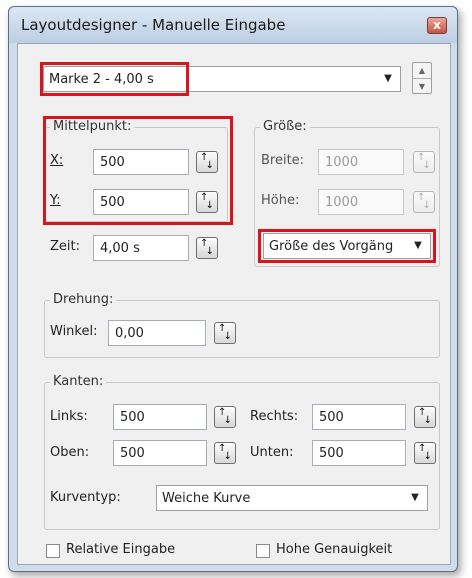 The width and height of the screenshot is (472, 578). Describe the element at coordinates (132, 417) in the screenshot. I see `links-input-value: 500` at that location.